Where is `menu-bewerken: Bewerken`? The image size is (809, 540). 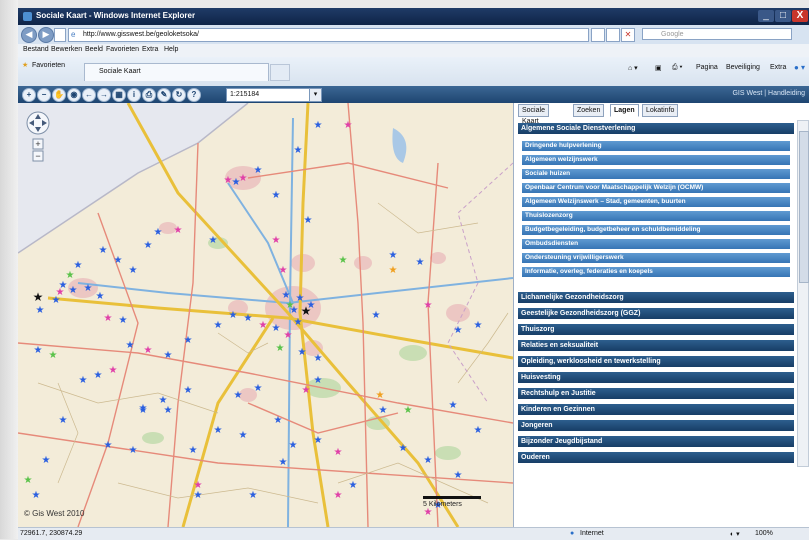 menu-bewerken: Bewerken is located at coordinates (66, 49).